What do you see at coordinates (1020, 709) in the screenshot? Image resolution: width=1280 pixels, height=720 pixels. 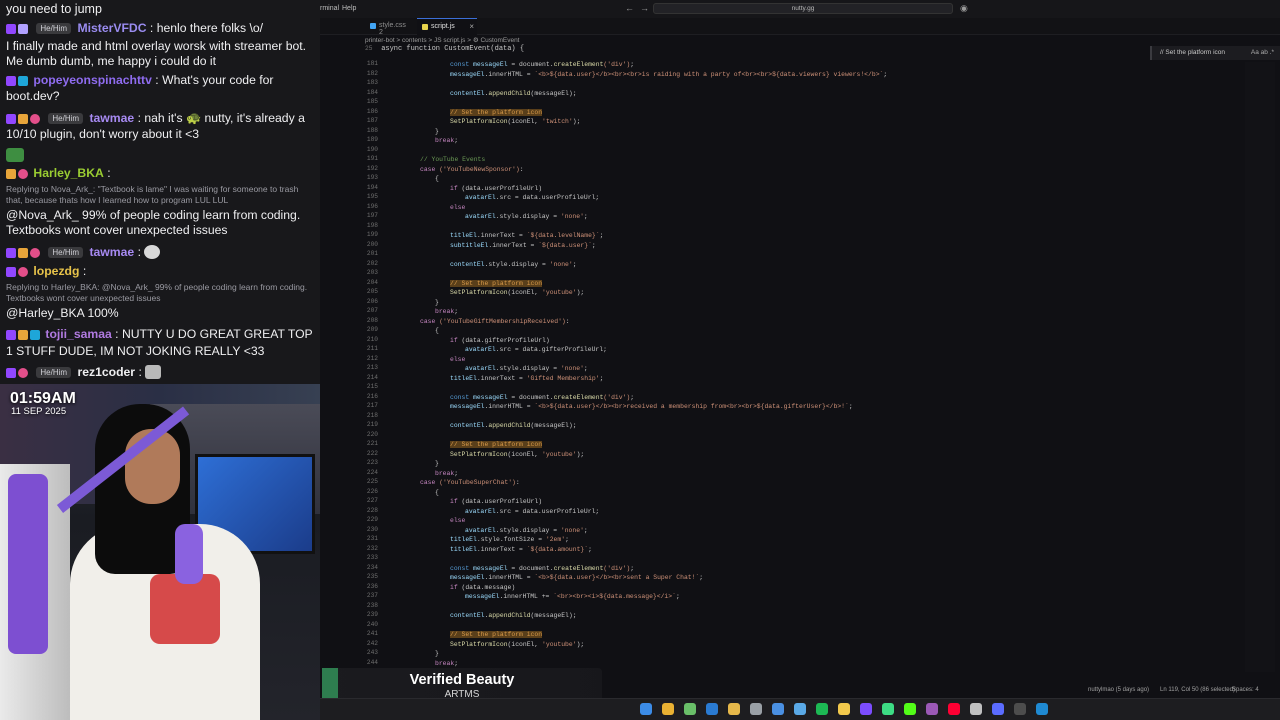 I see `terminal-icon` at bounding box center [1020, 709].